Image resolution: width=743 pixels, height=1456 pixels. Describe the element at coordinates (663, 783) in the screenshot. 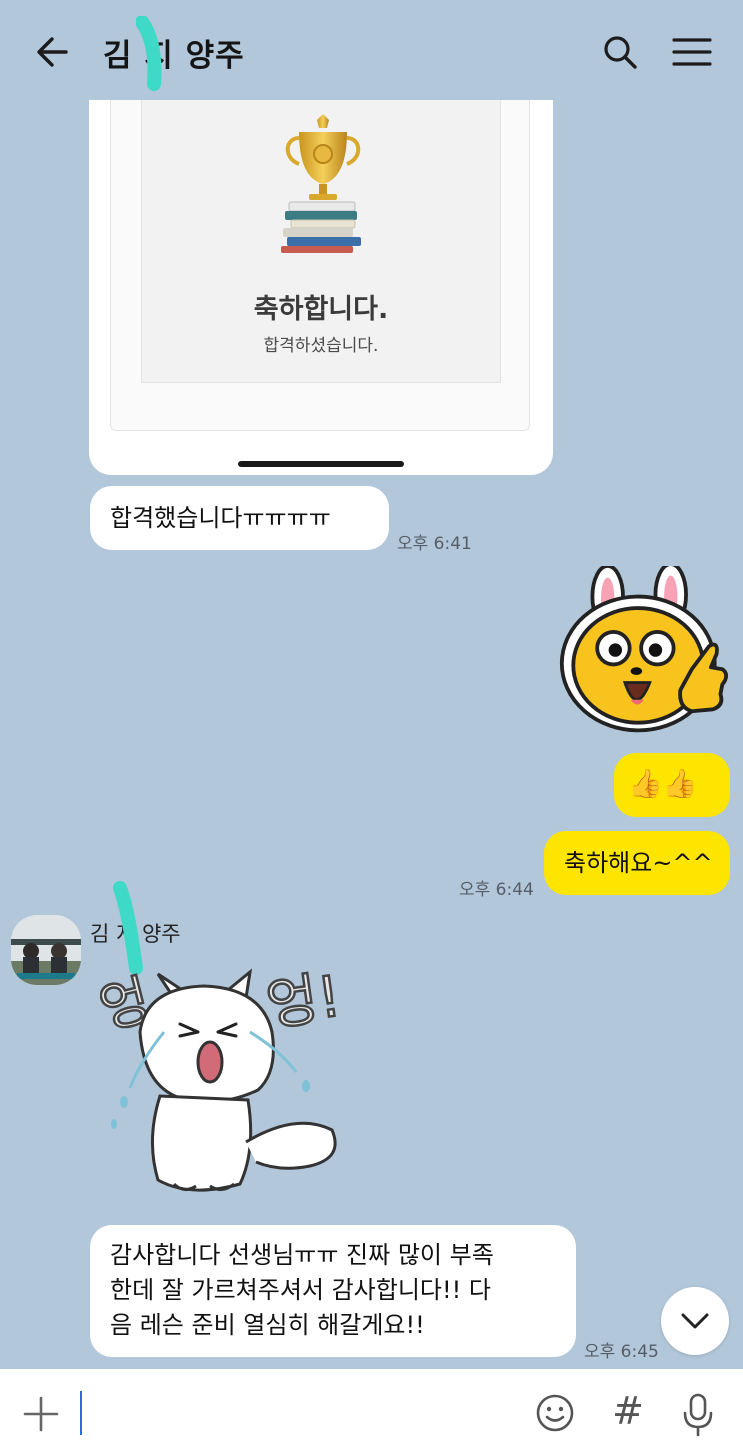

I see `thumbs-up-emoji: 👍👍` at that location.